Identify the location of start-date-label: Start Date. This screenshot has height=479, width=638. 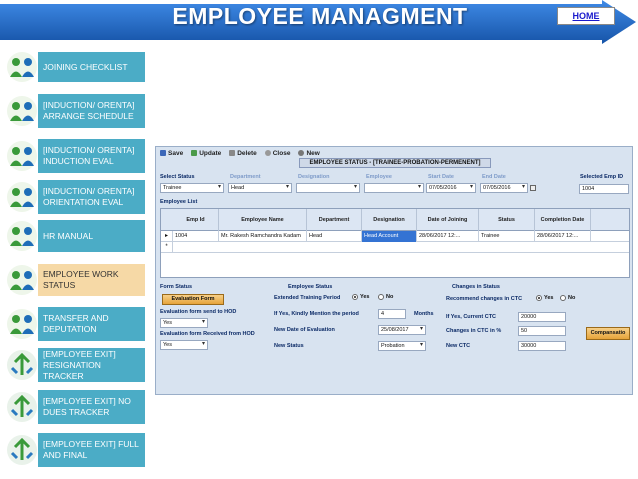
(441, 177).